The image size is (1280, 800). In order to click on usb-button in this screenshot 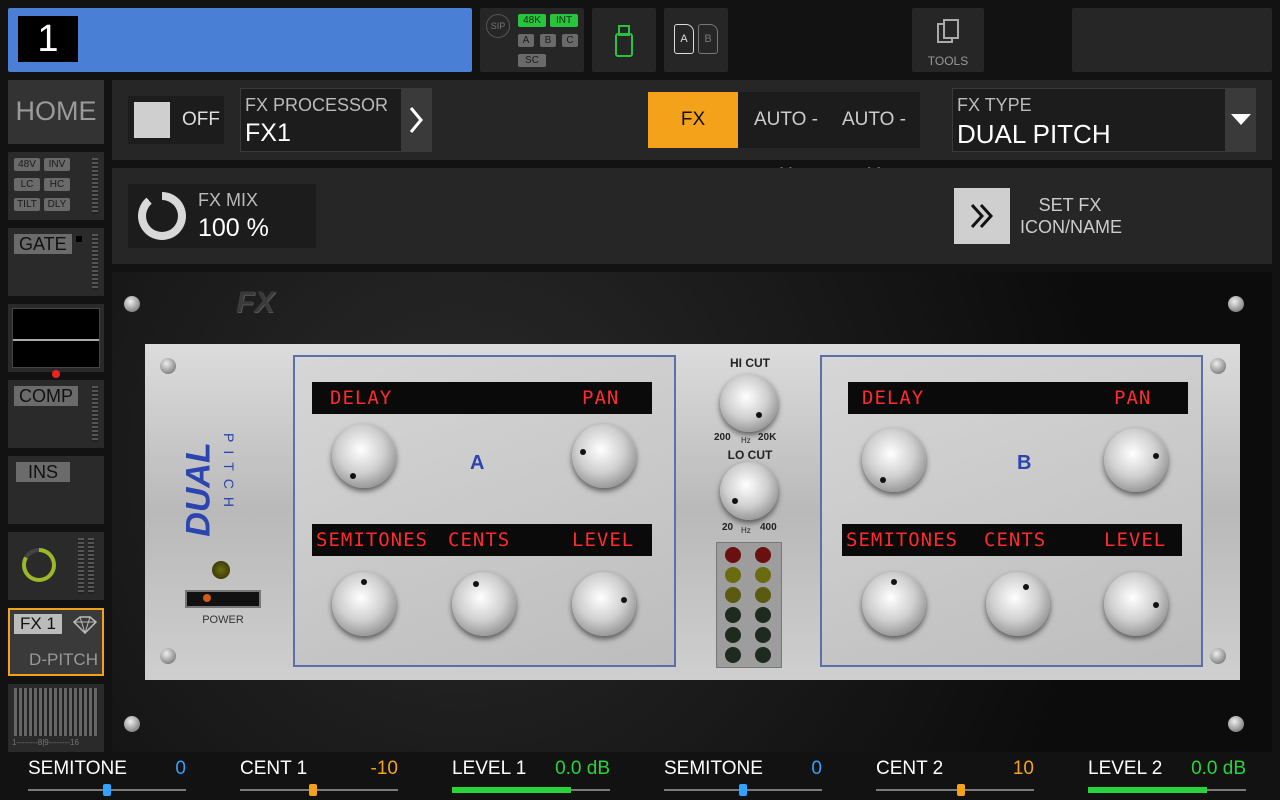, I will do `click(624, 40)`.